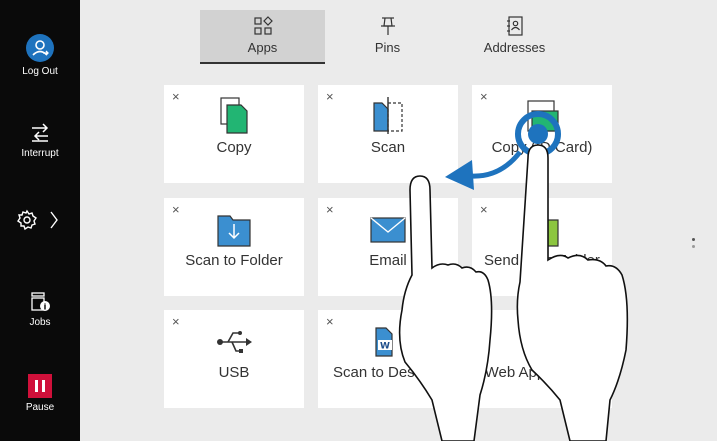 This screenshot has width=717, height=441. Describe the element at coordinates (40, 48) in the screenshot. I see `user-icon` at that location.